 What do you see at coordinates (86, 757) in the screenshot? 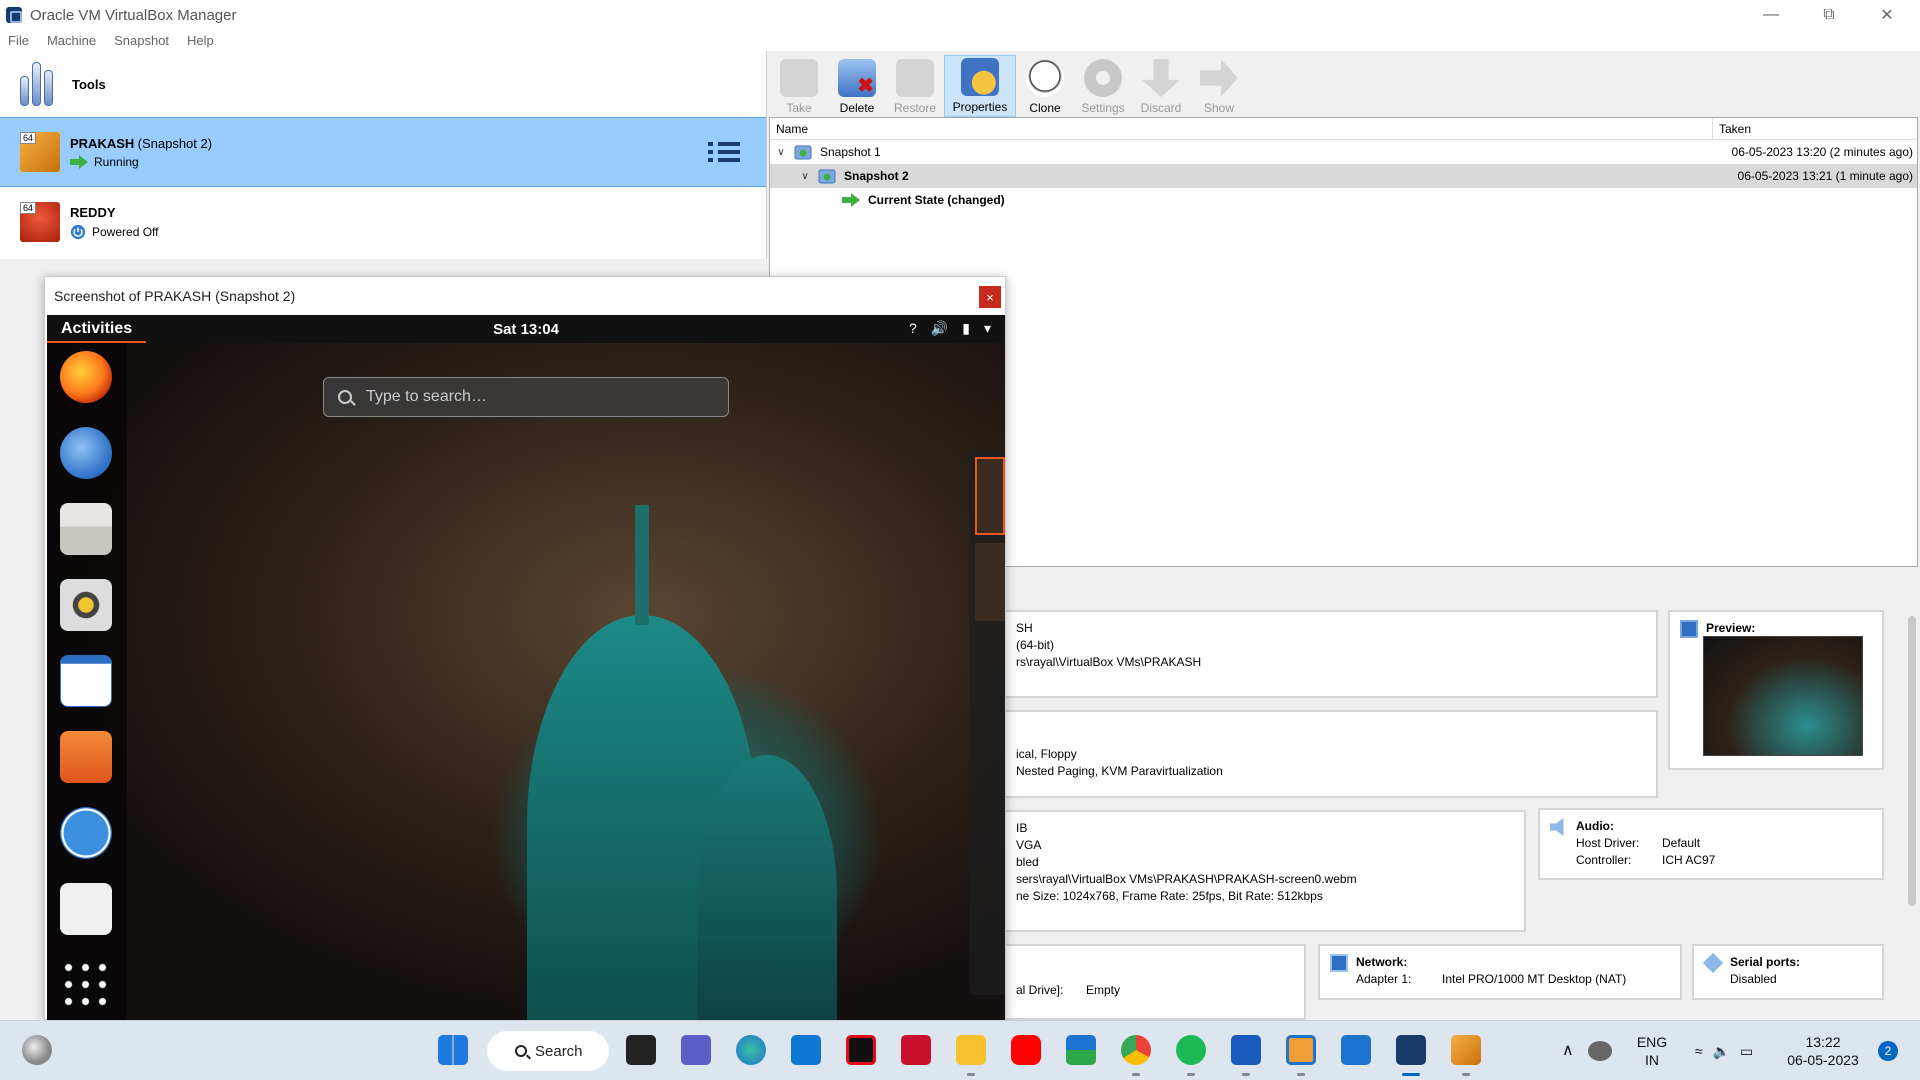
I see `software-center-icon` at bounding box center [86, 757].